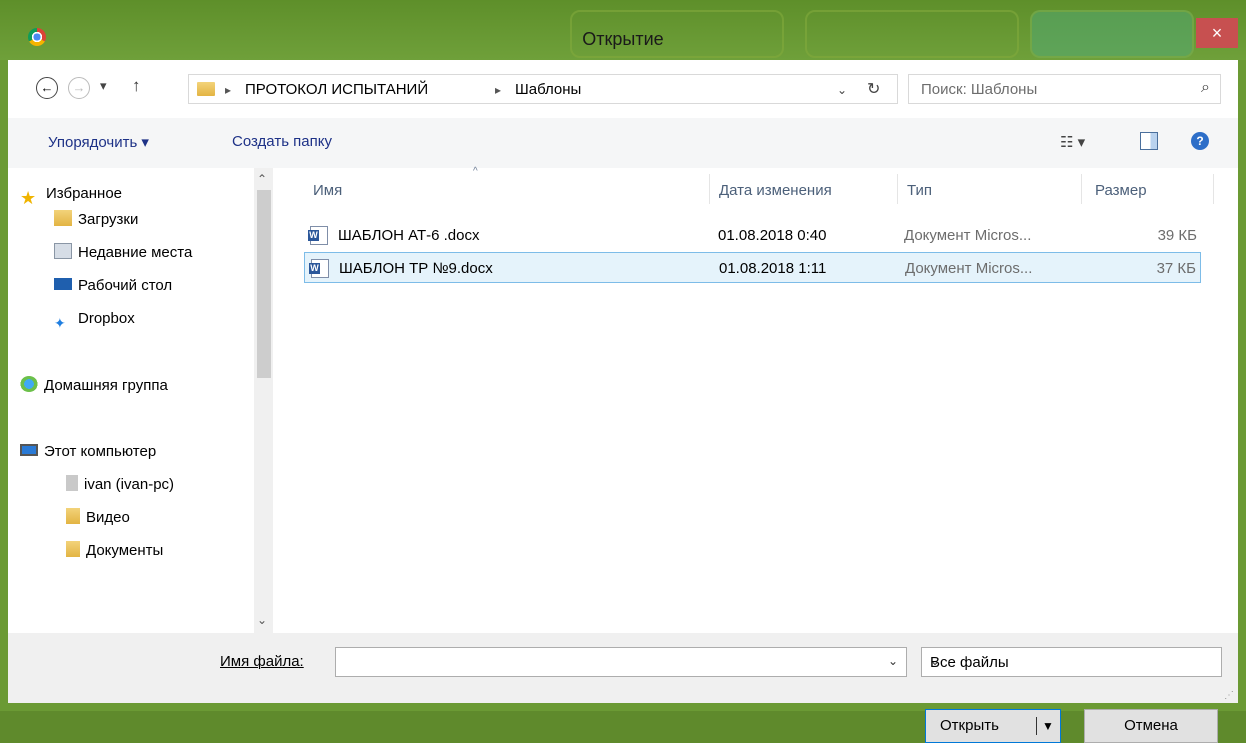 This screenshot has width=1246, height=743. What do you see at coordinates (63, 218) in the screenshot?
I see `downloads-folder-icon` at bounding box center [63, 218].